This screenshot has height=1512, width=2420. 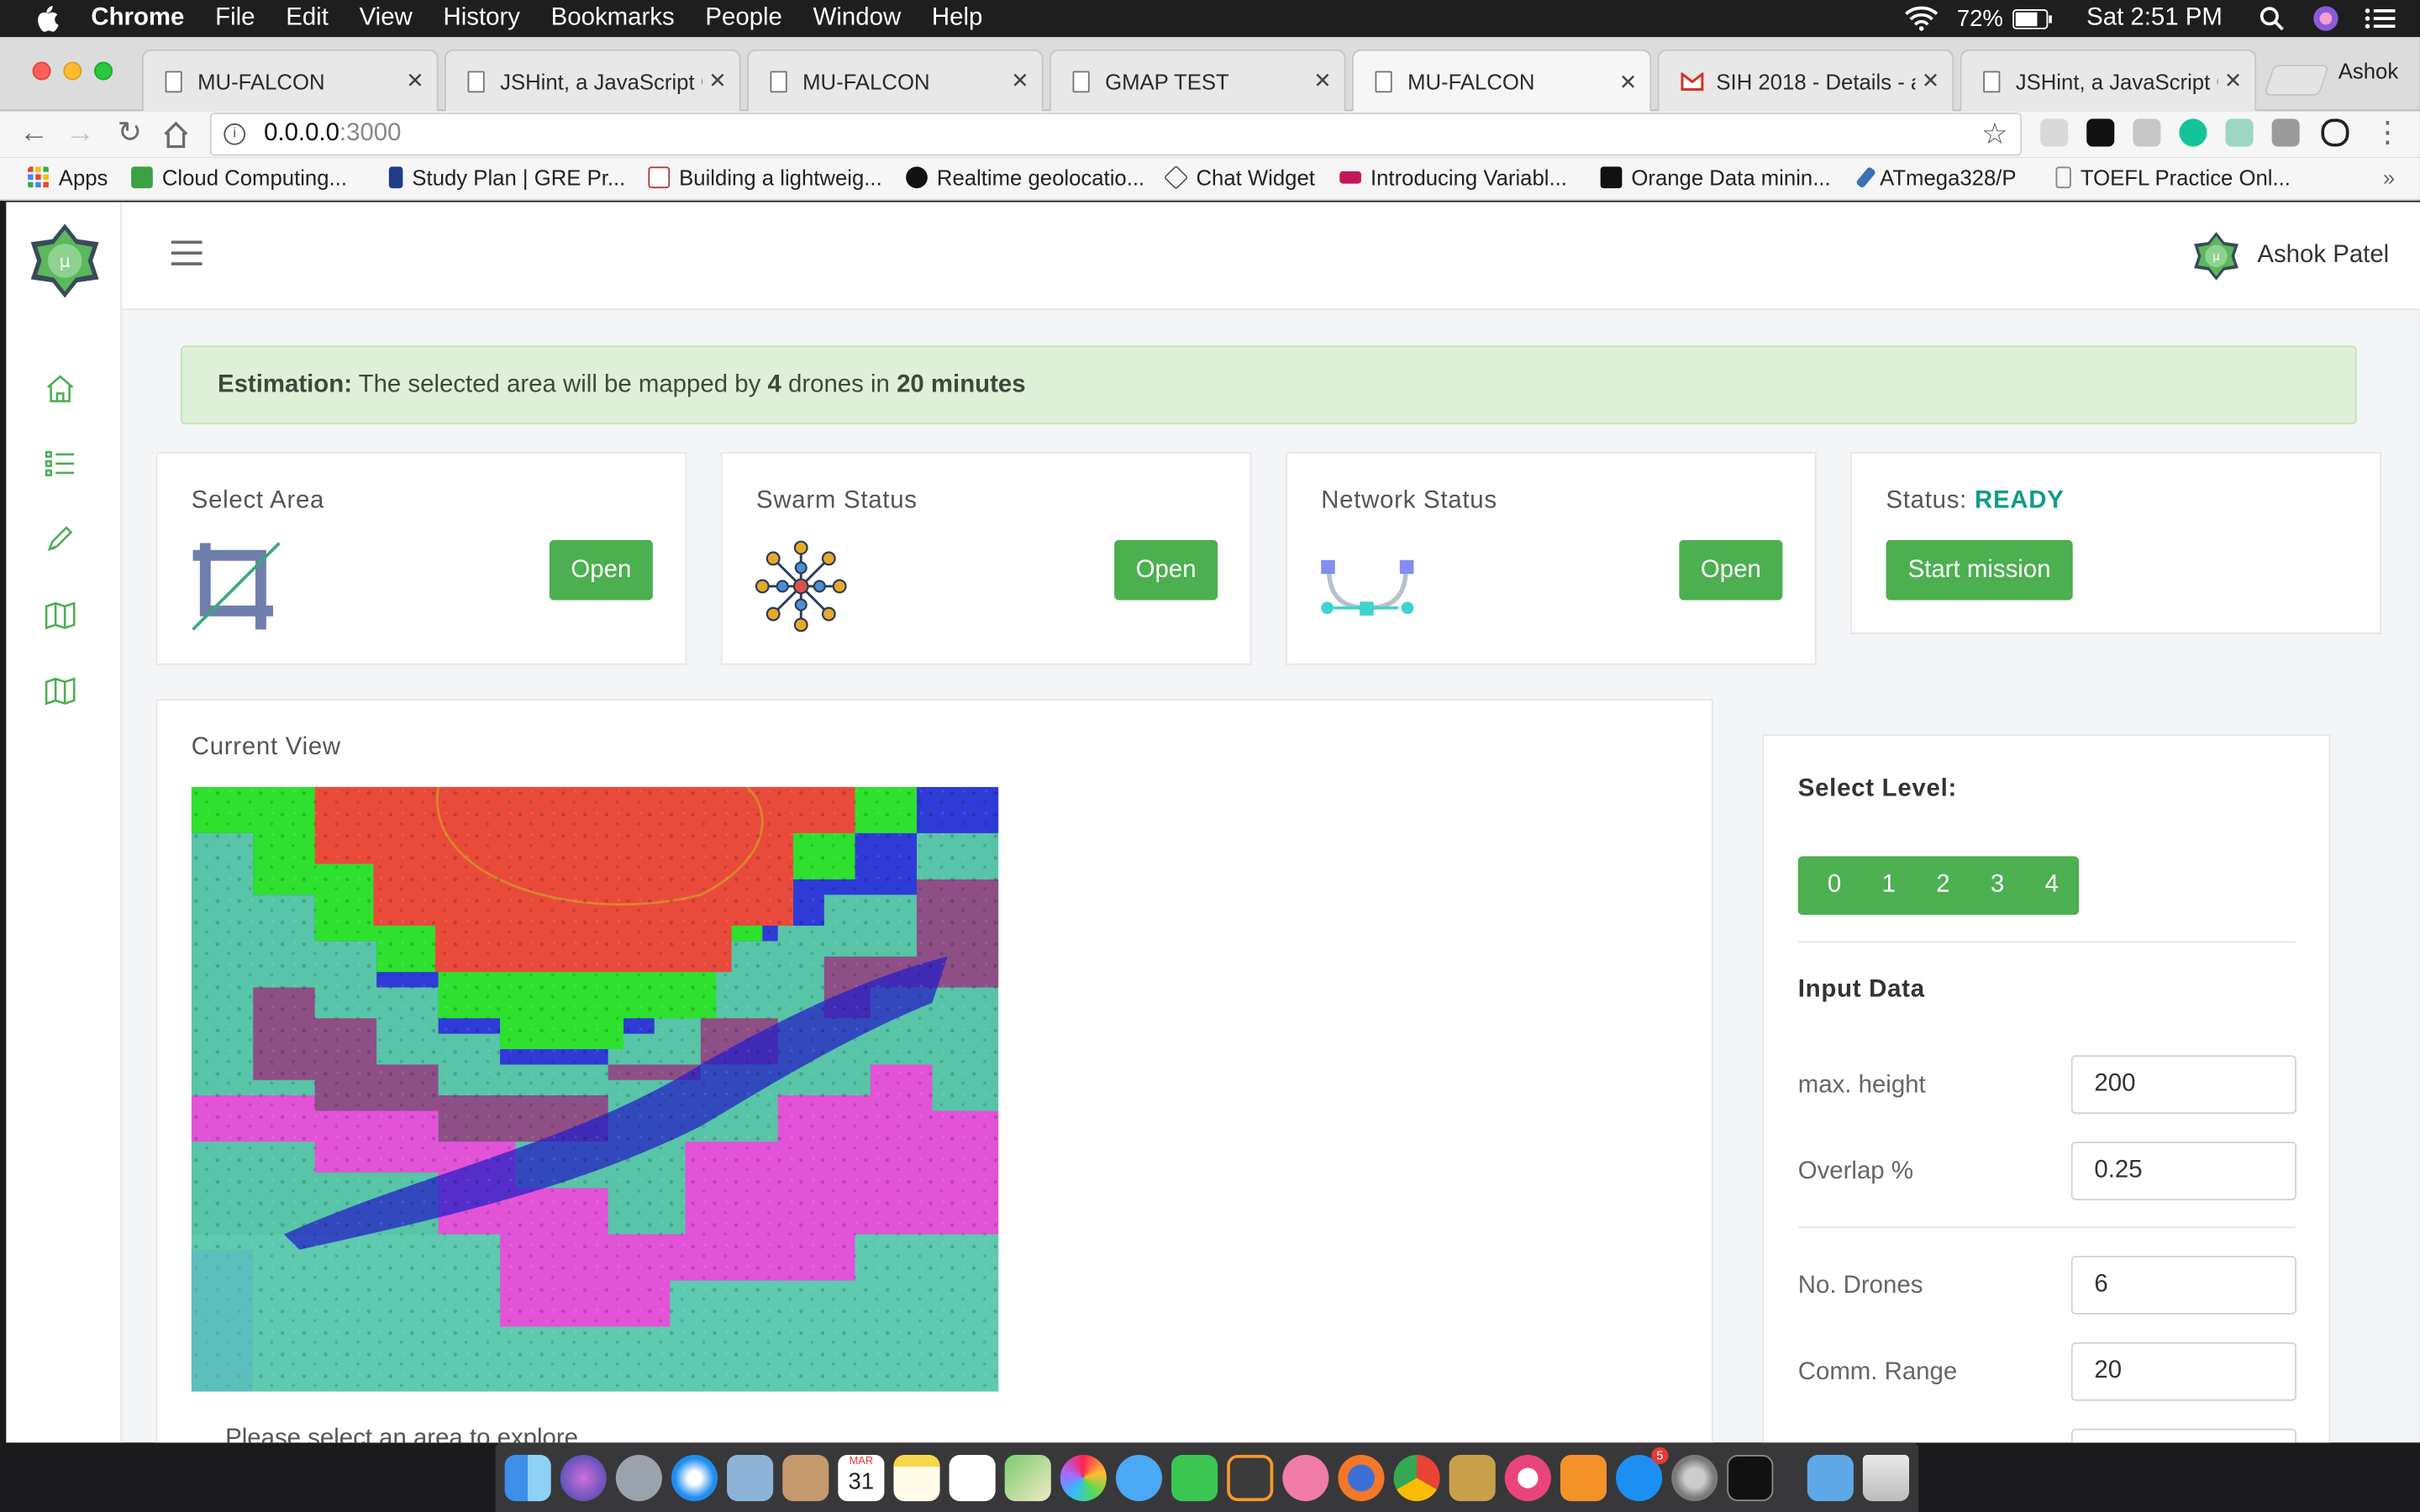 What do you see at coordinates (1027, 1477) in the screenshot?
I see `maps-icon` at bounding box center [1027, 1477].